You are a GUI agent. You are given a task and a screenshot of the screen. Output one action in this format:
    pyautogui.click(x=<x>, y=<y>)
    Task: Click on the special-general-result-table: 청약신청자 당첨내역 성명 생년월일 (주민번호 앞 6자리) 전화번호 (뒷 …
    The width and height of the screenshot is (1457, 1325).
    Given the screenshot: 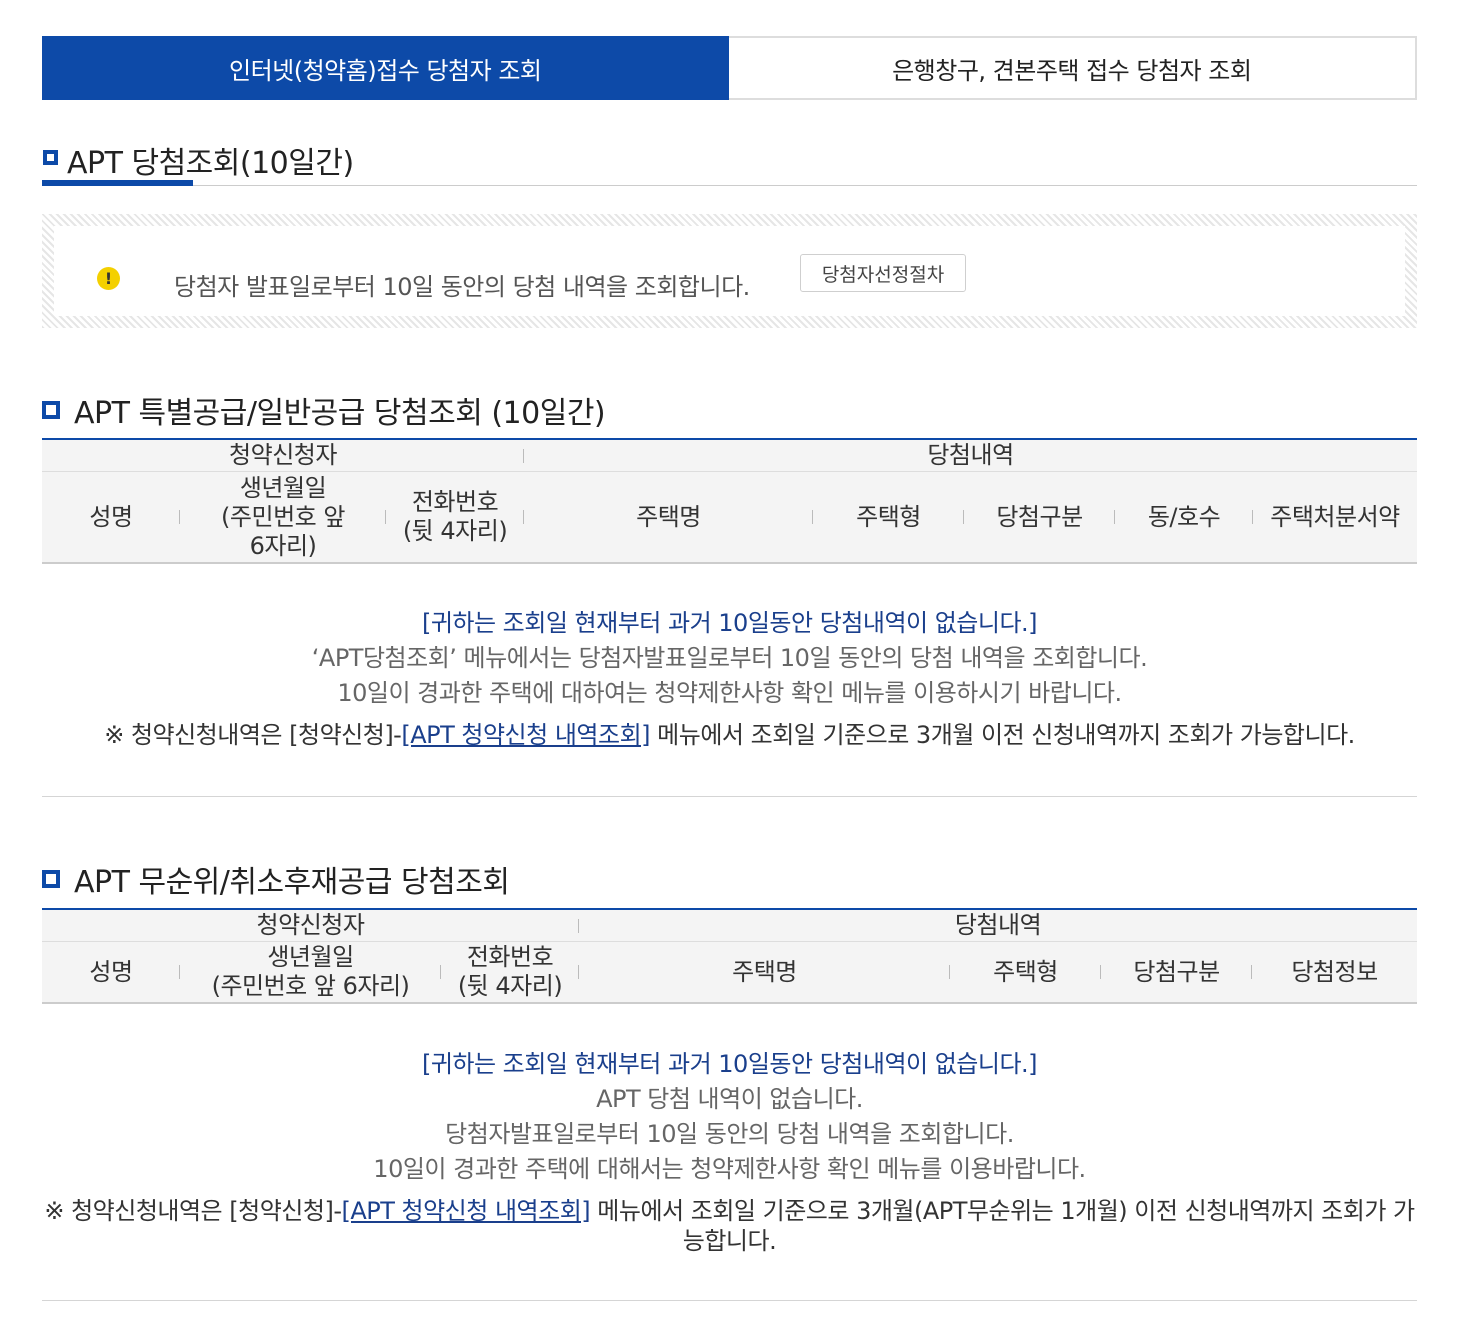 What is the action you would take?
    pyautogui.click(x=729, y=501)
    